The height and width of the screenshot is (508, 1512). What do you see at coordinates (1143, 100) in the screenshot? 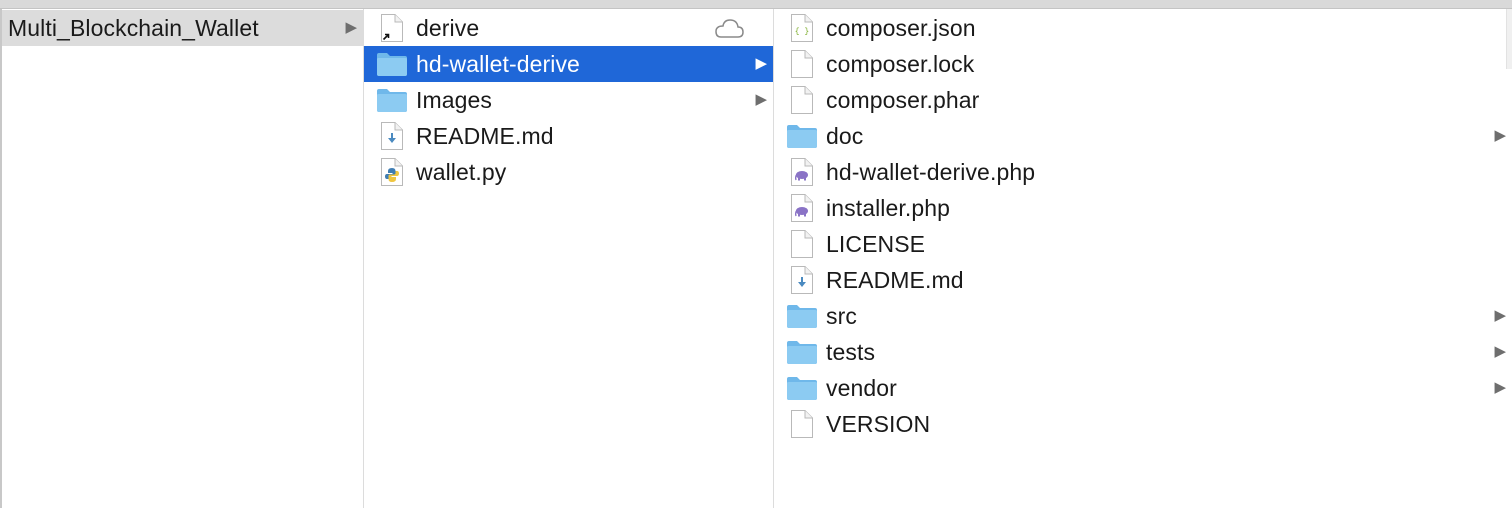
I see `column-3-item-composer-phar: composer.phar` at bounding box center [1143, 100].